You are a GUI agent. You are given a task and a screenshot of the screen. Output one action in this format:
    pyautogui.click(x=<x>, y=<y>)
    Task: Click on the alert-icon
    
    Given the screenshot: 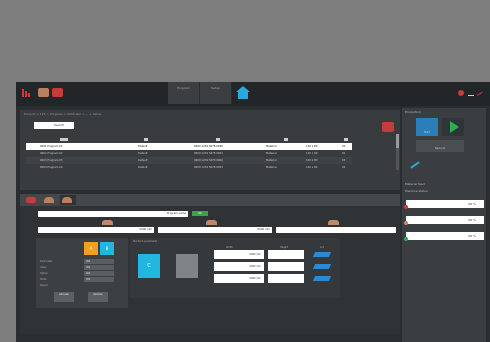 What is the action you would take?
    pyautogui.click(x=57, y=92)
    